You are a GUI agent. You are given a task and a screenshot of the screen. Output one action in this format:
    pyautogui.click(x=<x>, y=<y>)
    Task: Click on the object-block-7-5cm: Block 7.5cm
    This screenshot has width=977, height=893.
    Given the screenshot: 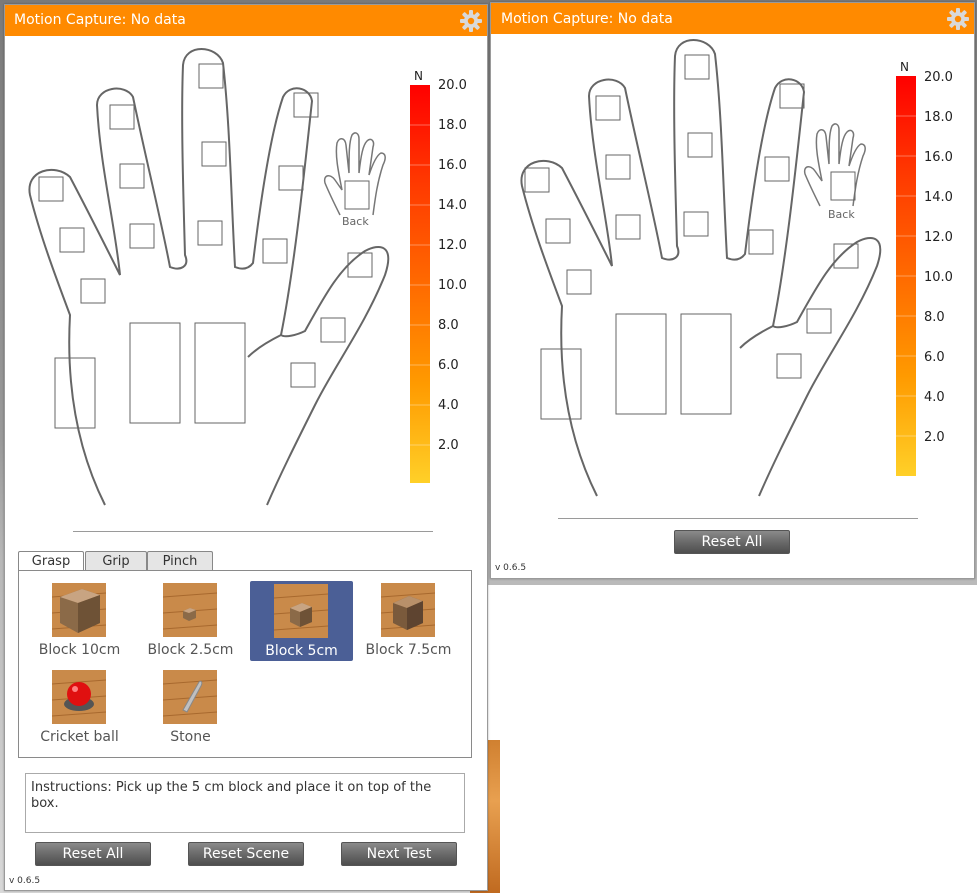 What is the action you would take?
    pyautogui.click(x=408, y=620)
    